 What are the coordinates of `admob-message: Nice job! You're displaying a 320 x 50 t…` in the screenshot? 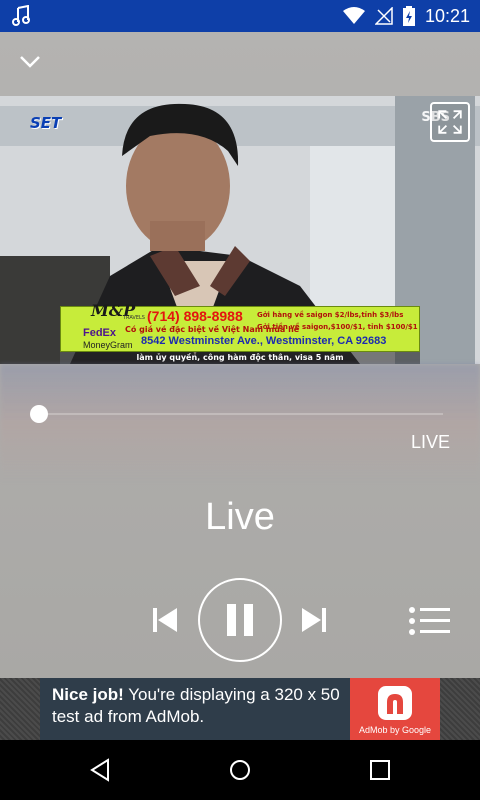 It's located at (201, 706).